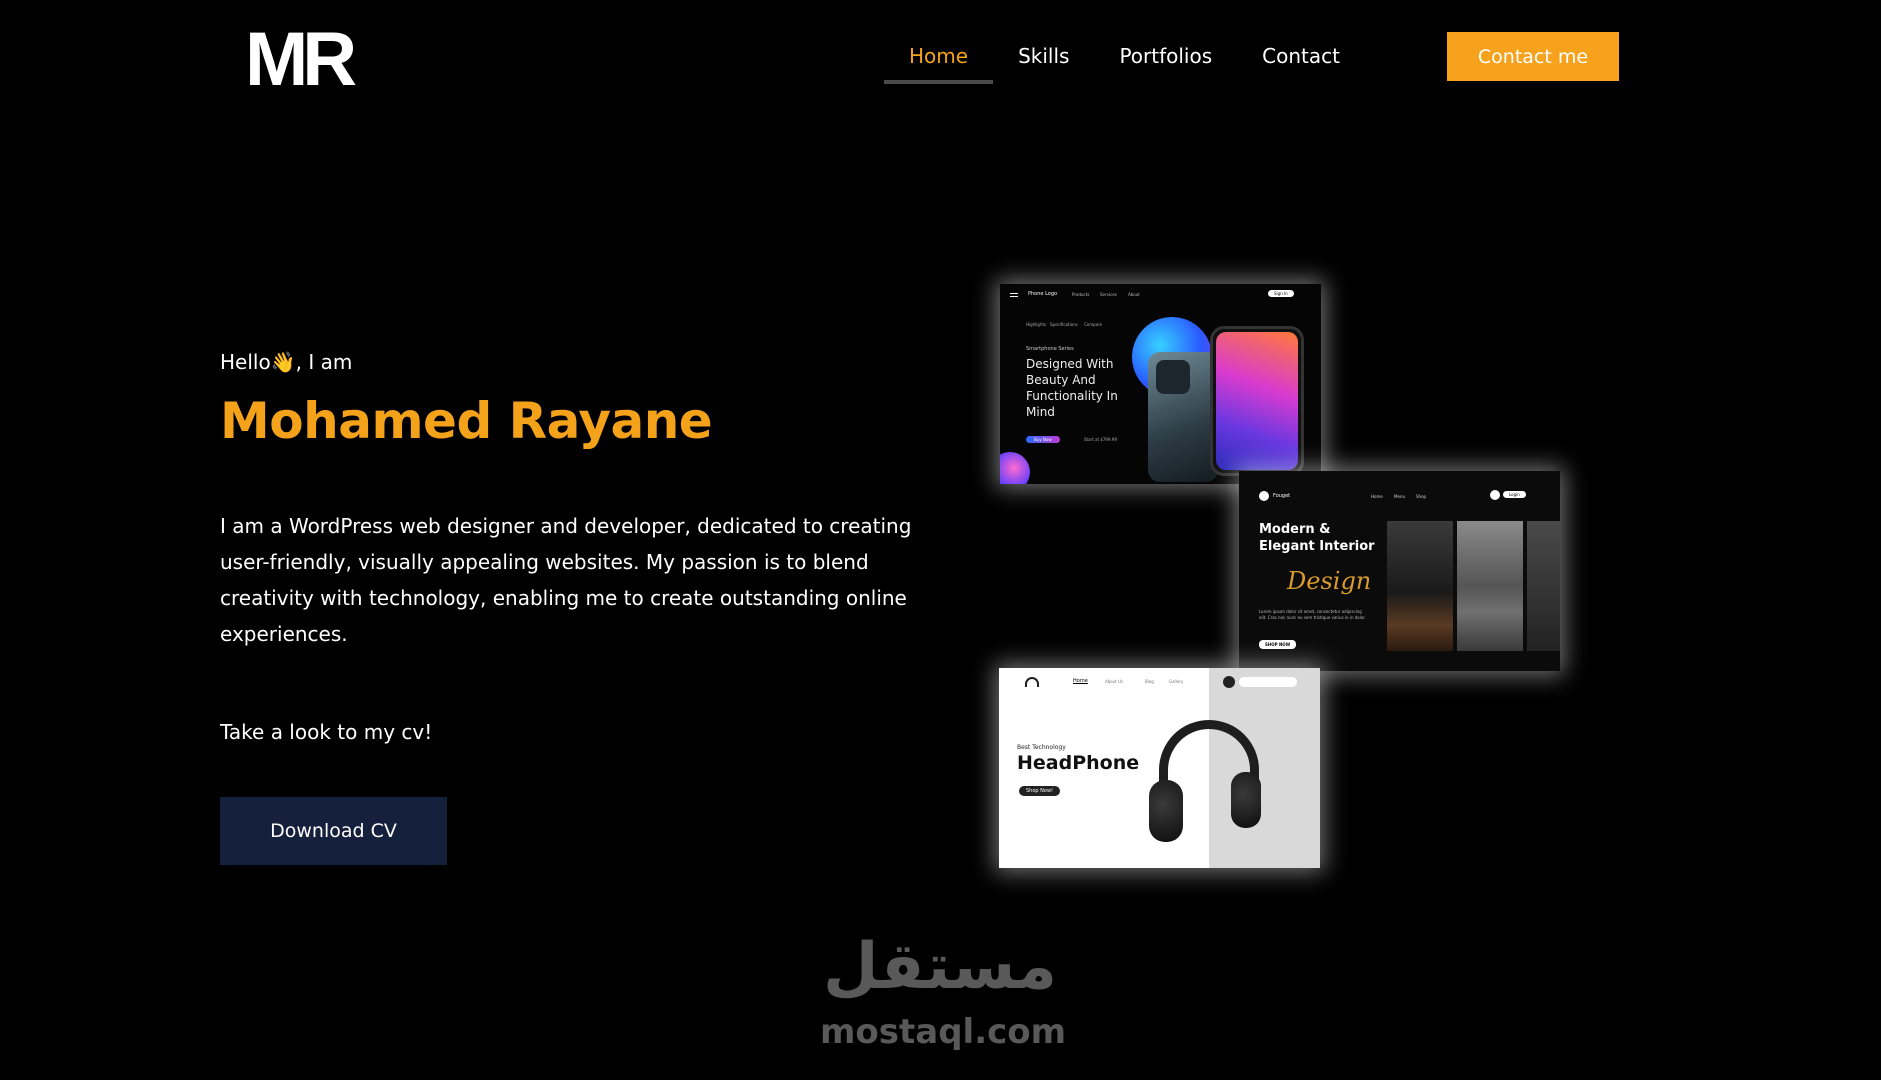  I want to click on contact-me-button: Contact me, so click(1533, 56).